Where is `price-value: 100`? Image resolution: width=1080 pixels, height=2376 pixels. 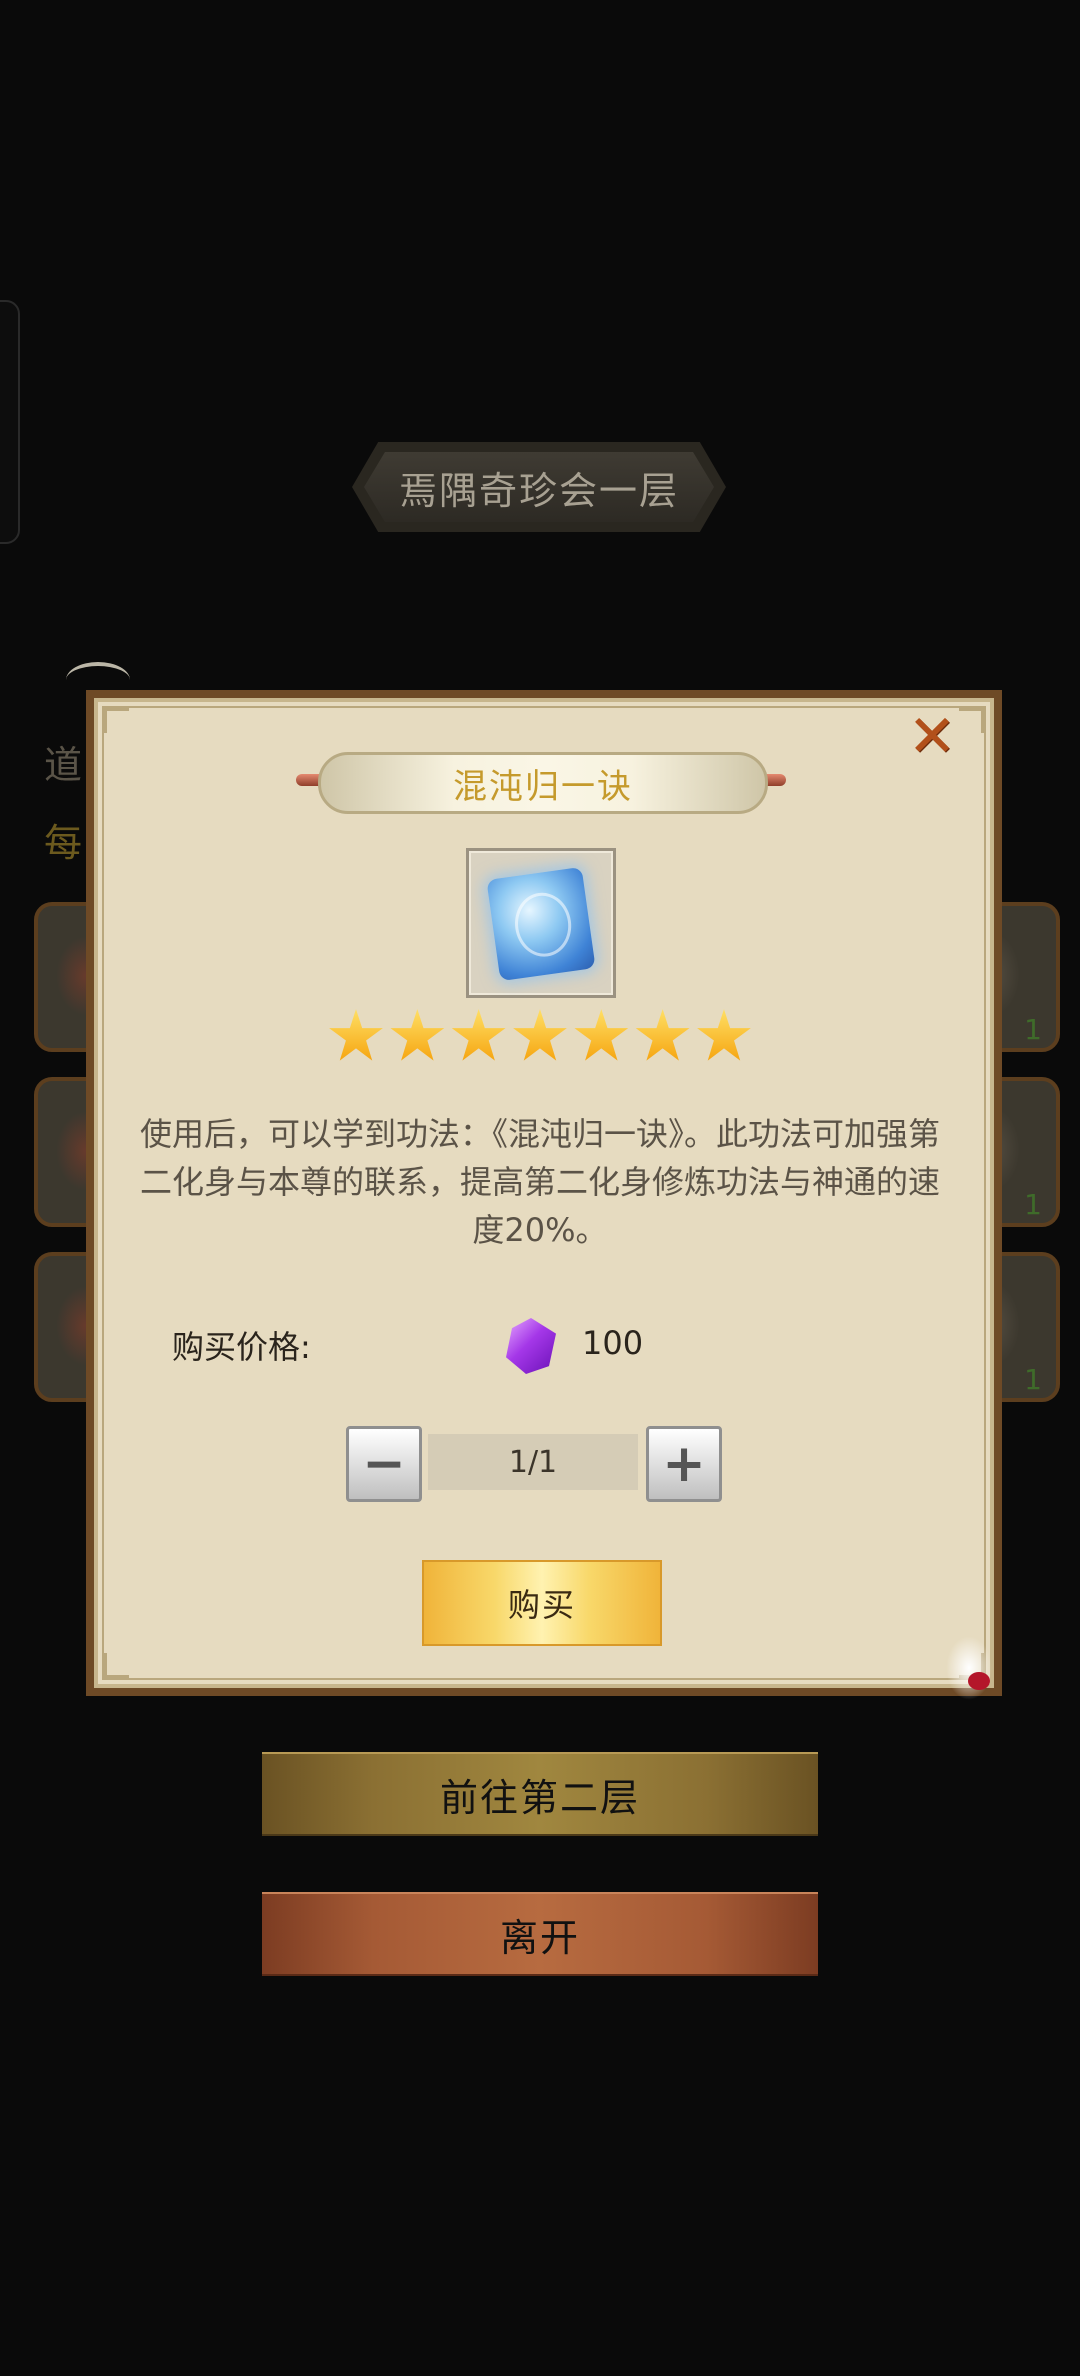
price-value: 100 is located at coordinates (613, 1343).